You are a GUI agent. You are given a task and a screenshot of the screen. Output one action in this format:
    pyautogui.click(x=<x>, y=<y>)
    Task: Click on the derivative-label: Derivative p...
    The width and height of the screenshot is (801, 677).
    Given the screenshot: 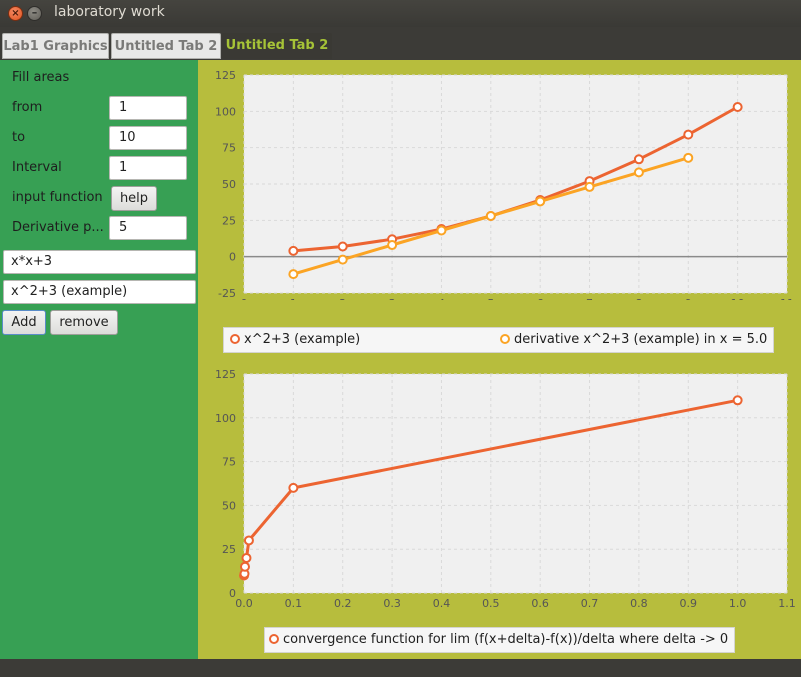 What is the action you would take?
    pyautogui.click(x=58, y=227)
    